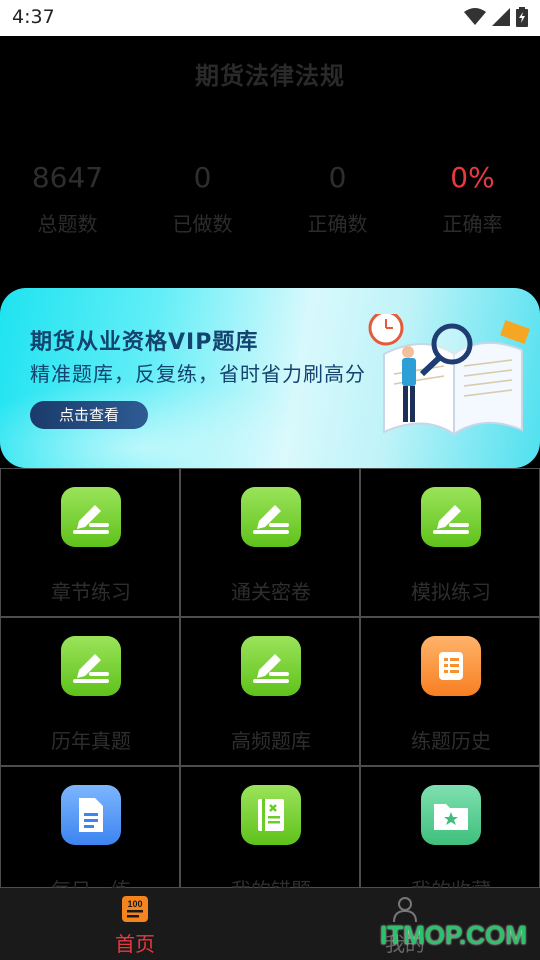 Image resolution: width=540 pixels, height=960 pixels. What do you see at coordinates (271, 592) in the screenshot?
I see `grid-item-label: 通关密卷` at bounding box center [271, 592].